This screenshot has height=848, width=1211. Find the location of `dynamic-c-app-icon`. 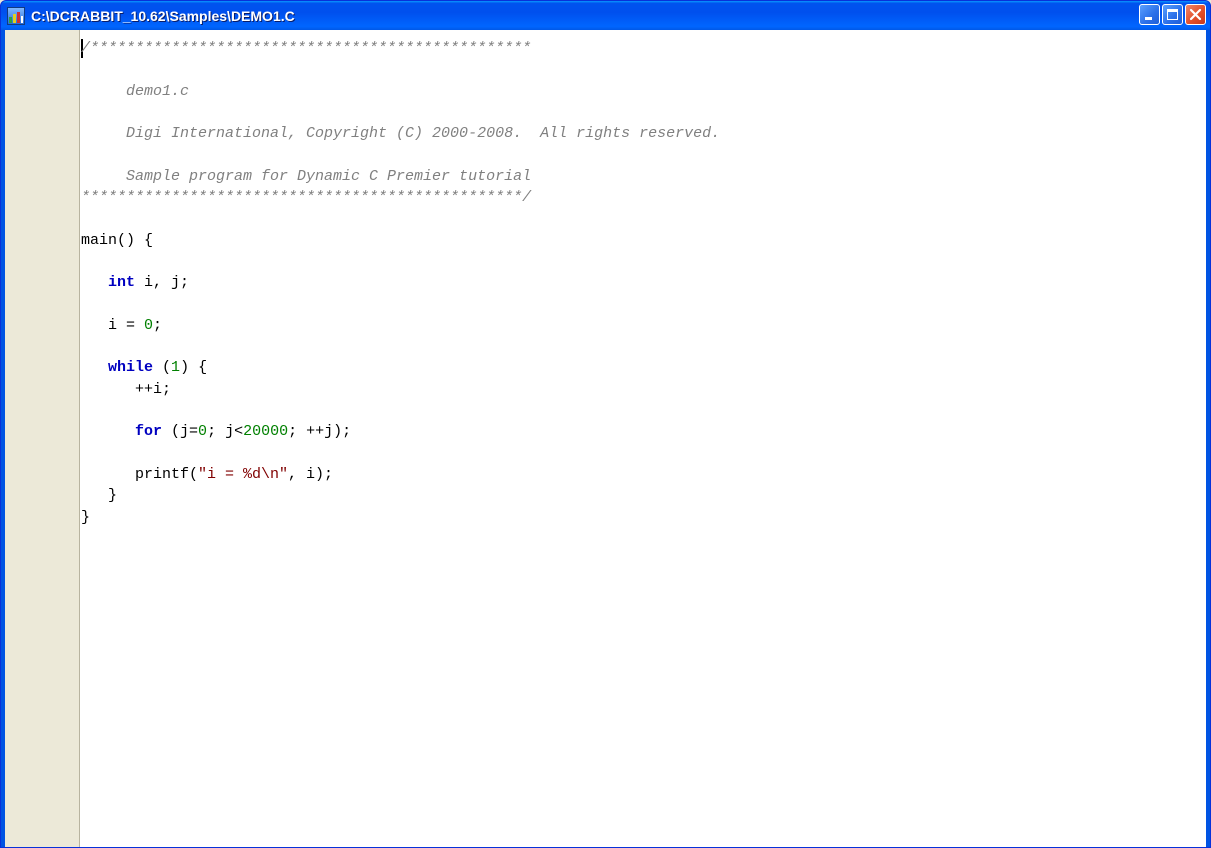

dynamic-c-app-icon is located at coordinates (16, 15).